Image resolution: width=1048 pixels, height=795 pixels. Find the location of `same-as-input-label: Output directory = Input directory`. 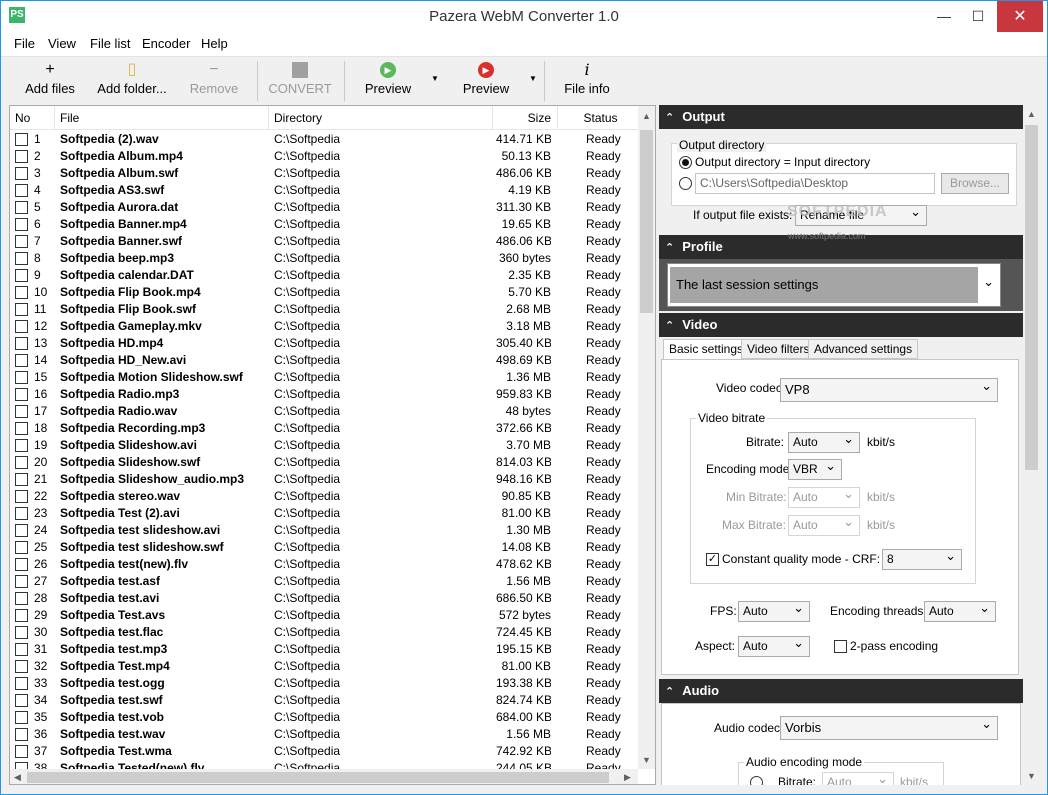

same-as-input-label: Output directory = Input directory is located at coordinates (782, 162).